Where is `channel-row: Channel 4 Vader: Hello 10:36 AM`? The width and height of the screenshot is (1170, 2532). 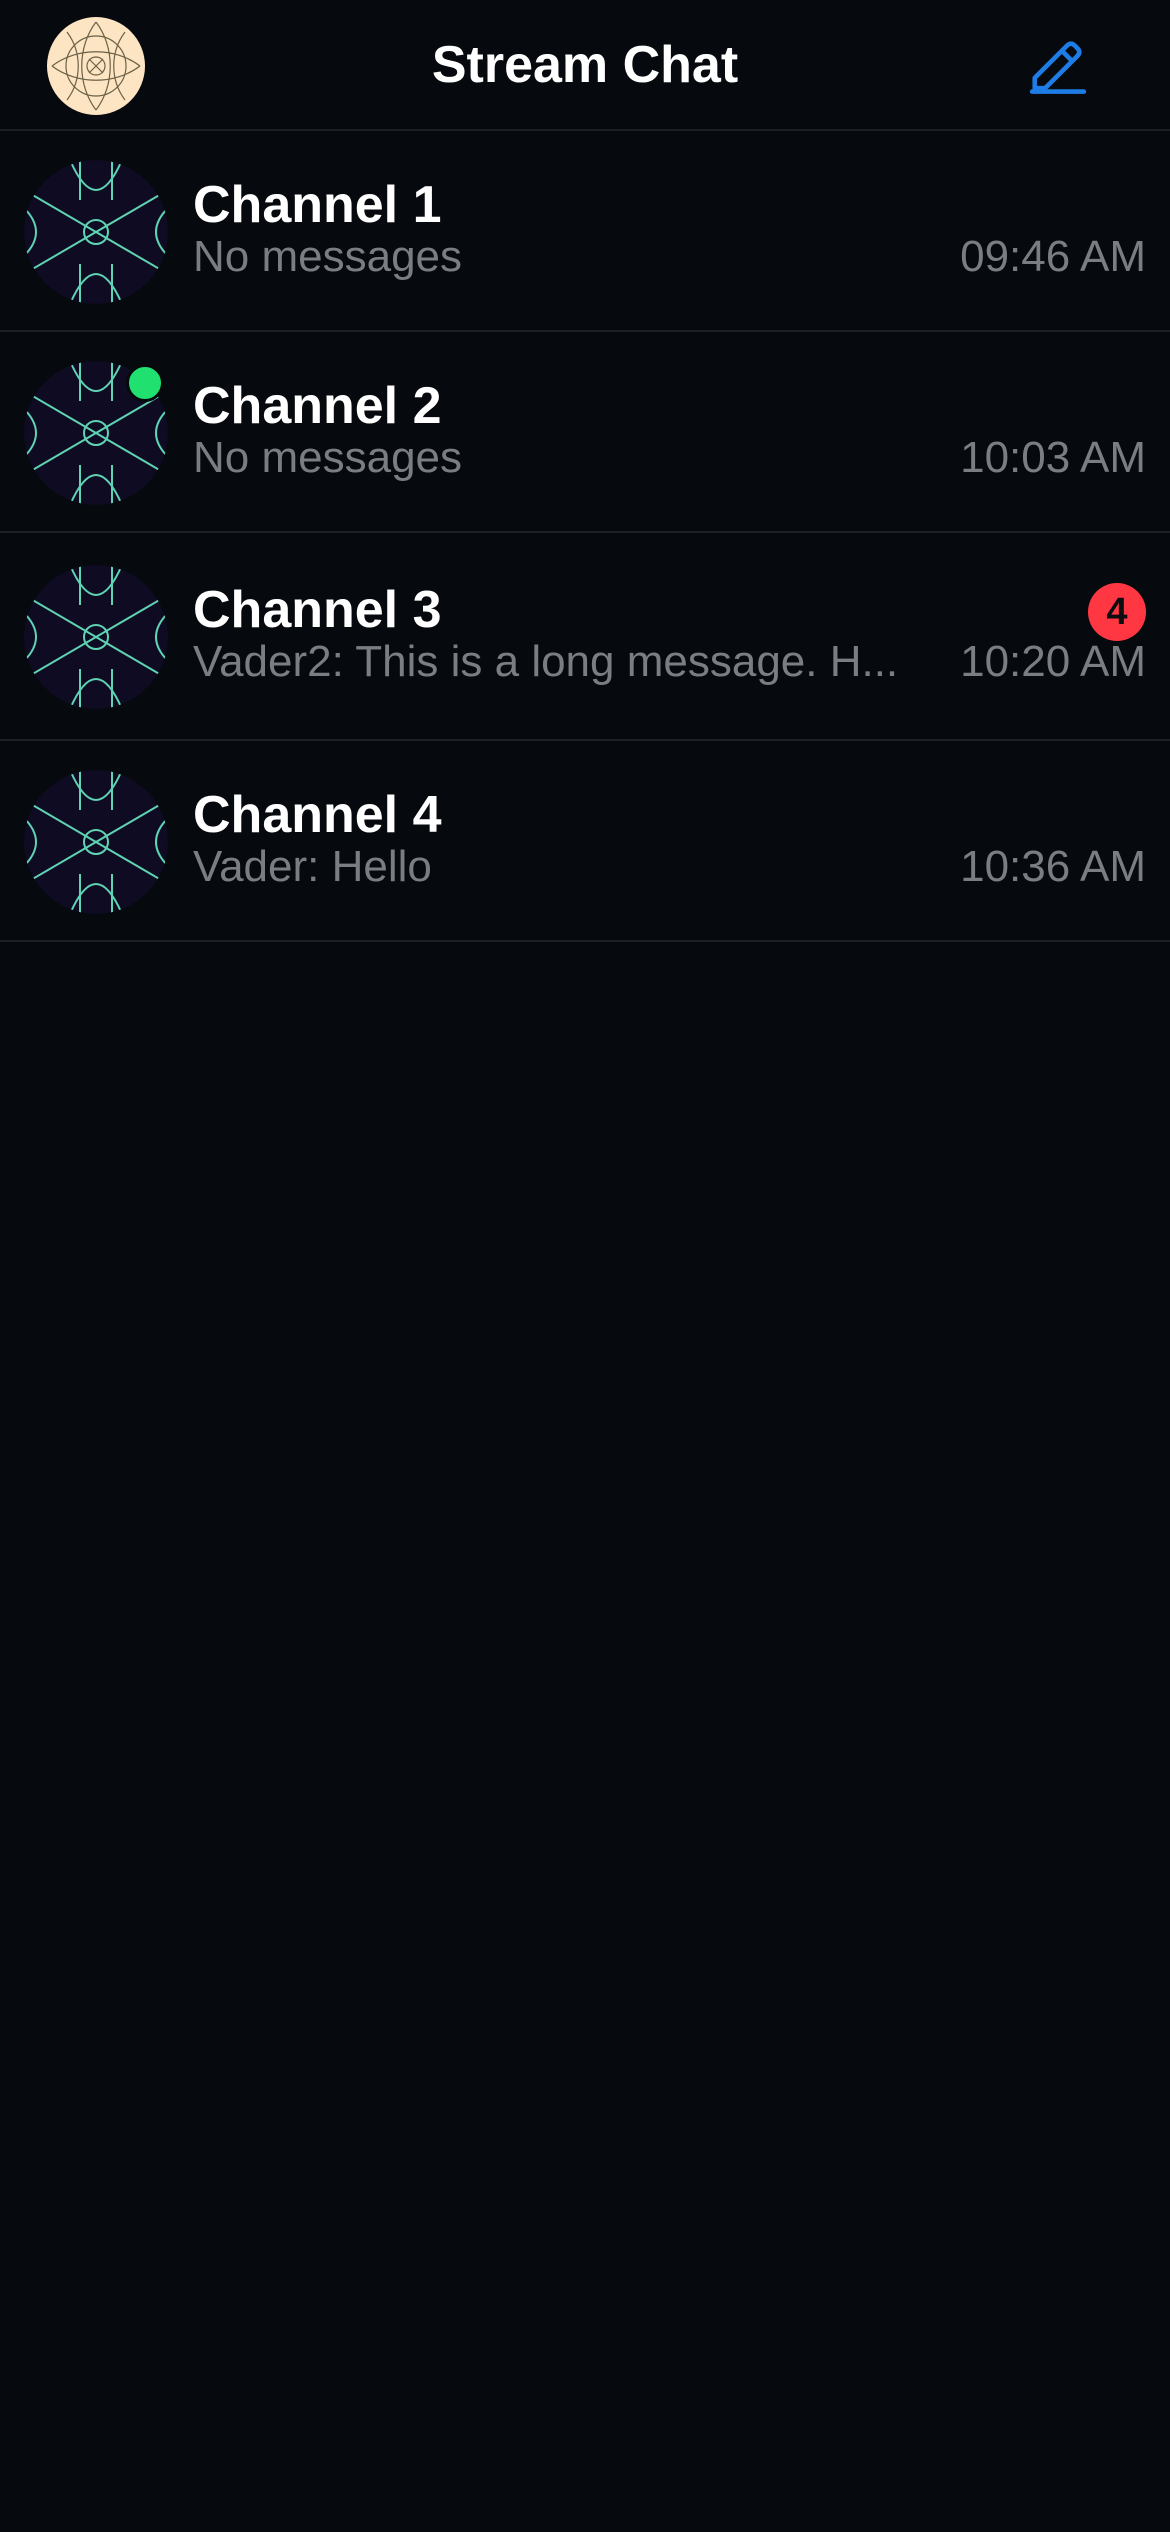
channel-row: Channel 4 Vader: Hello 10:36 AM is located at coordinates (585, 841).